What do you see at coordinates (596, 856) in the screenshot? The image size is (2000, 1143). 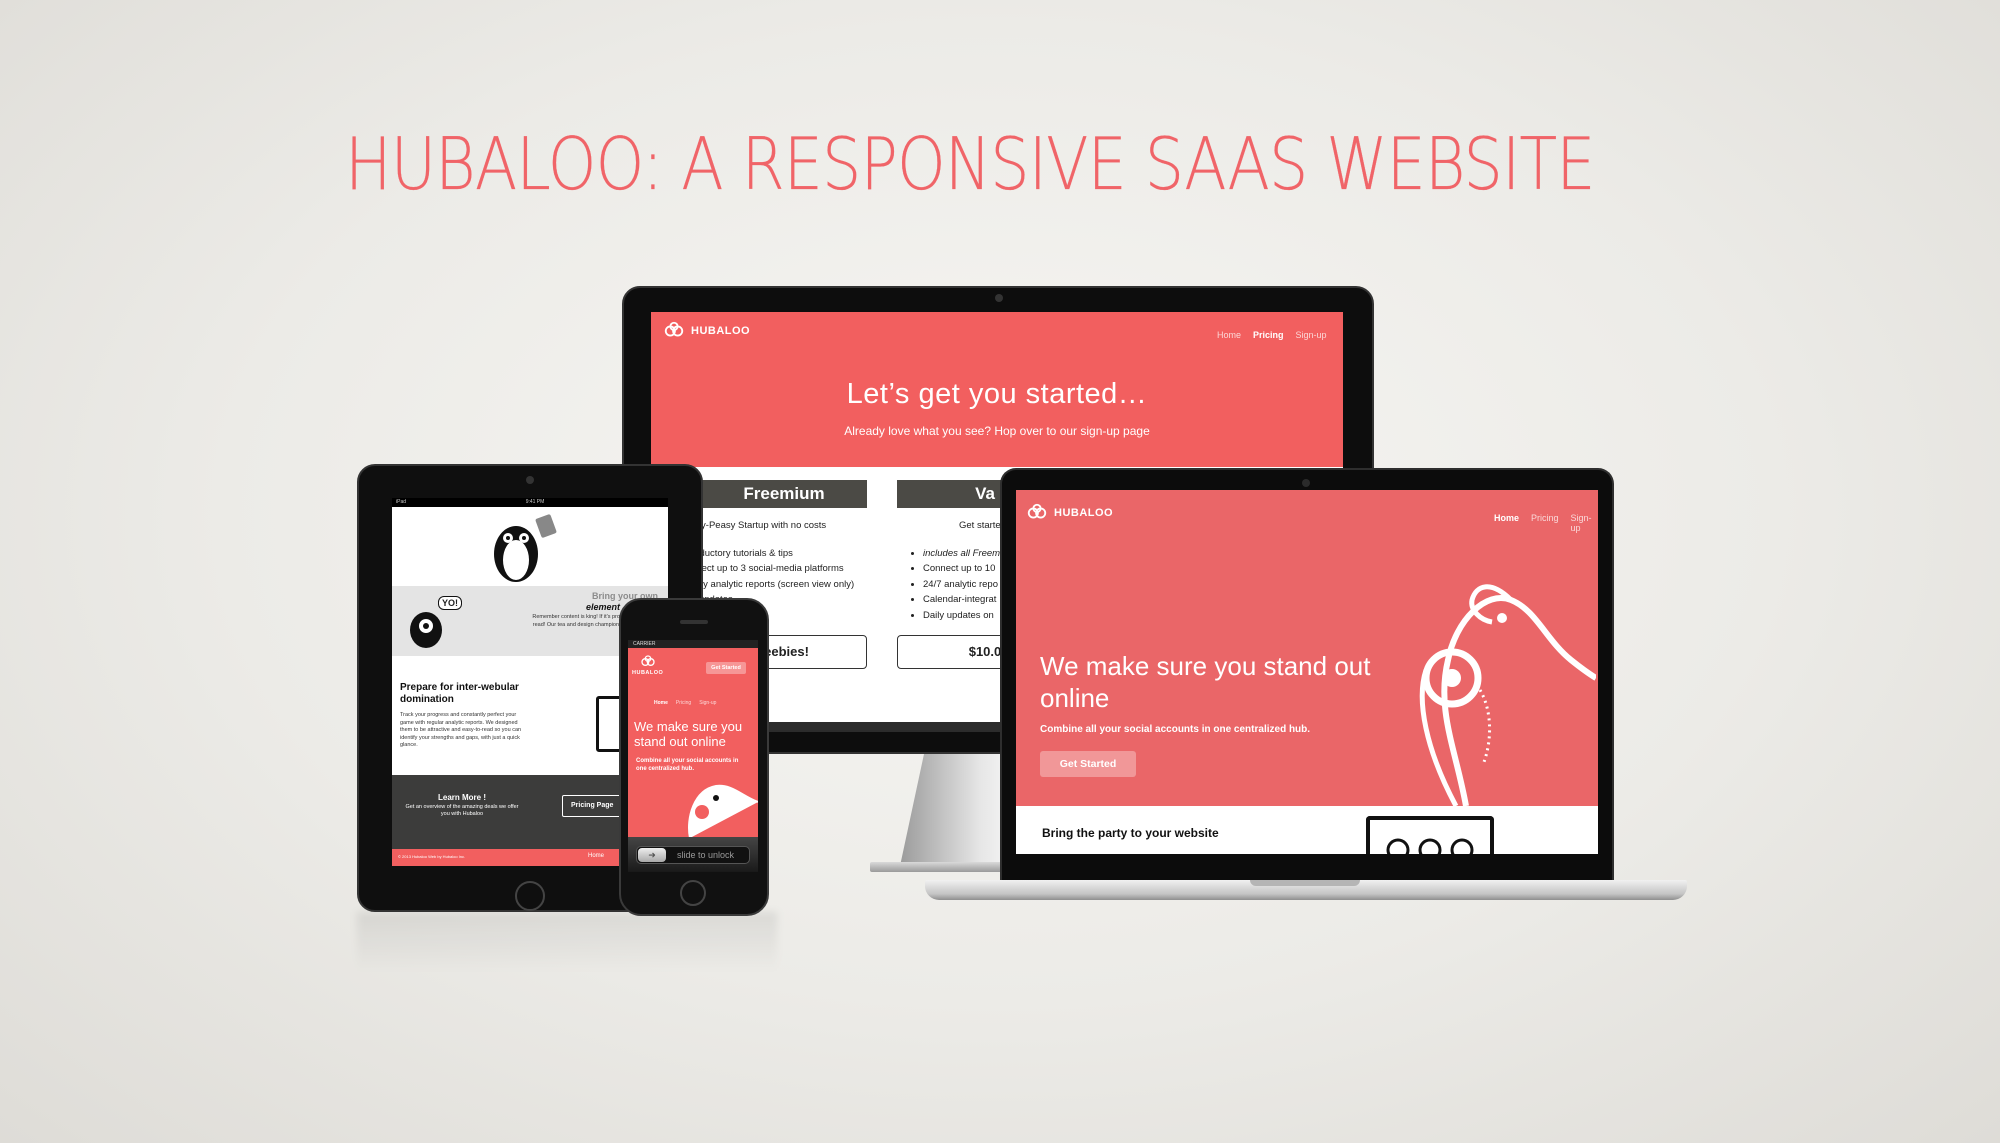 I see `ipad-footer-home-link: Home` at bounding box center [596, 856].